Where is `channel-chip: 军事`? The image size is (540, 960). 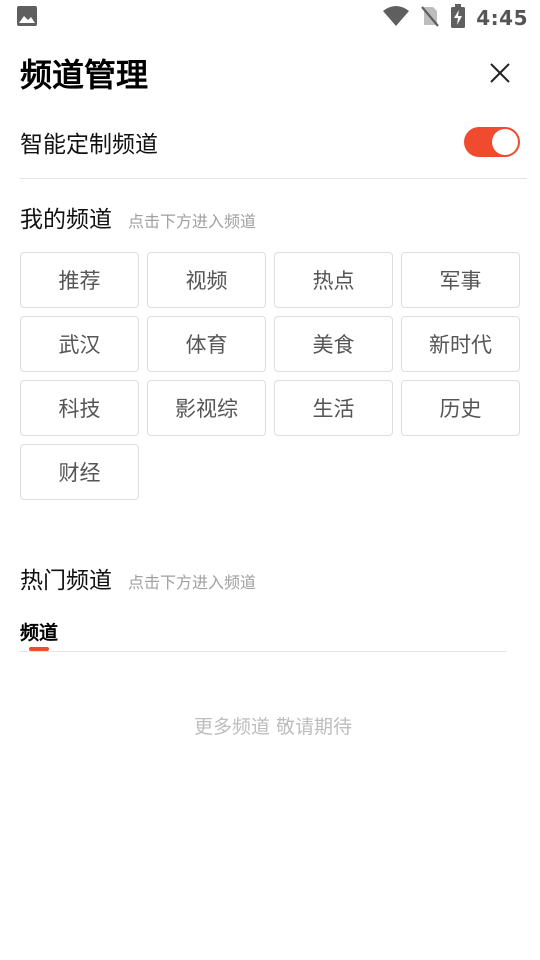 channel-chip: 军事 is located at coordinates (460, 280).